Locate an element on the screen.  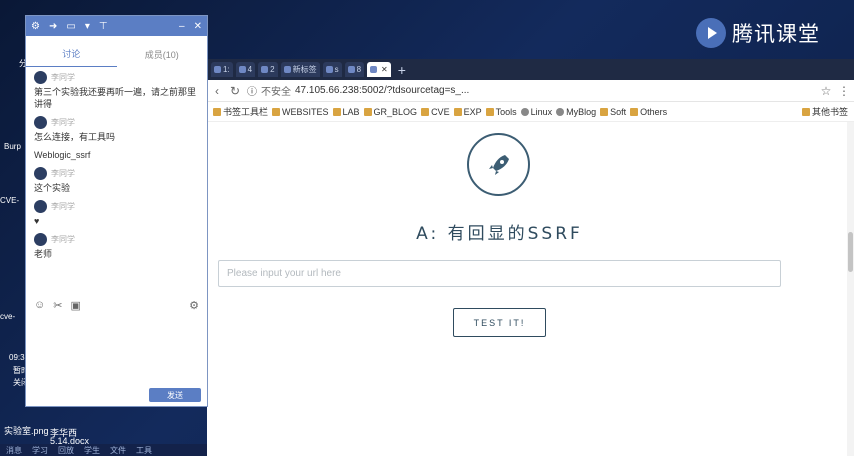
bookmark-item: Soft is located at coordinates (613, 112).